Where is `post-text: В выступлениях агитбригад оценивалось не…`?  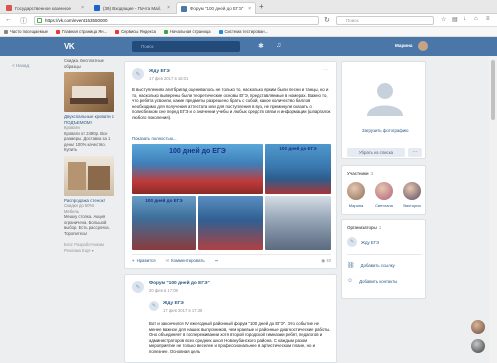
post-text: В выступлениях агитбригад оценивалось не… is located at coordinates (231, 103).